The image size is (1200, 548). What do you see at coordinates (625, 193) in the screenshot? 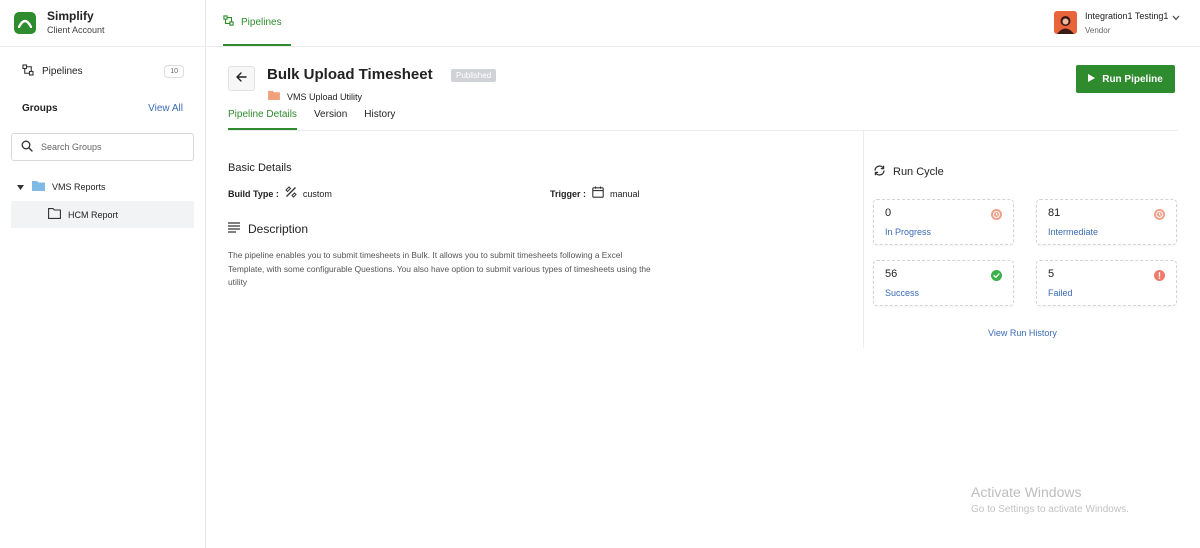
I see `trigger-value: manual` at bounding box center [625, 193].